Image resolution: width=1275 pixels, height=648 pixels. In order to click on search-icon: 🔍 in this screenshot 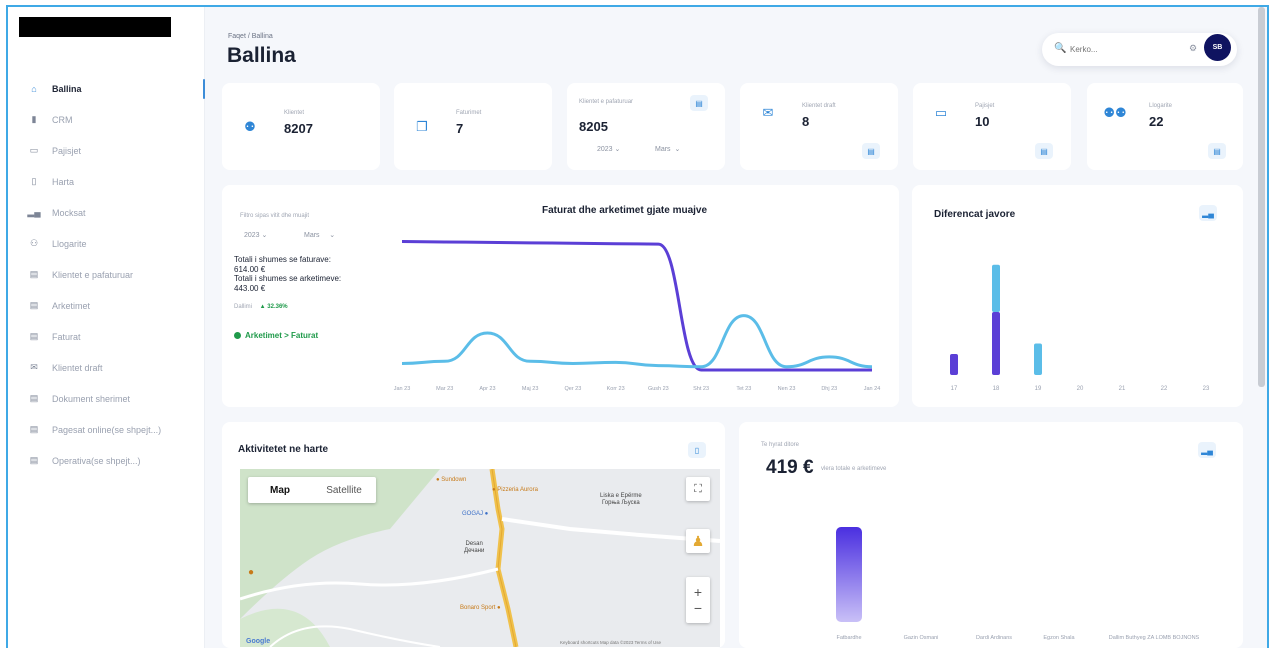, I will do `click(1060, 48)`.